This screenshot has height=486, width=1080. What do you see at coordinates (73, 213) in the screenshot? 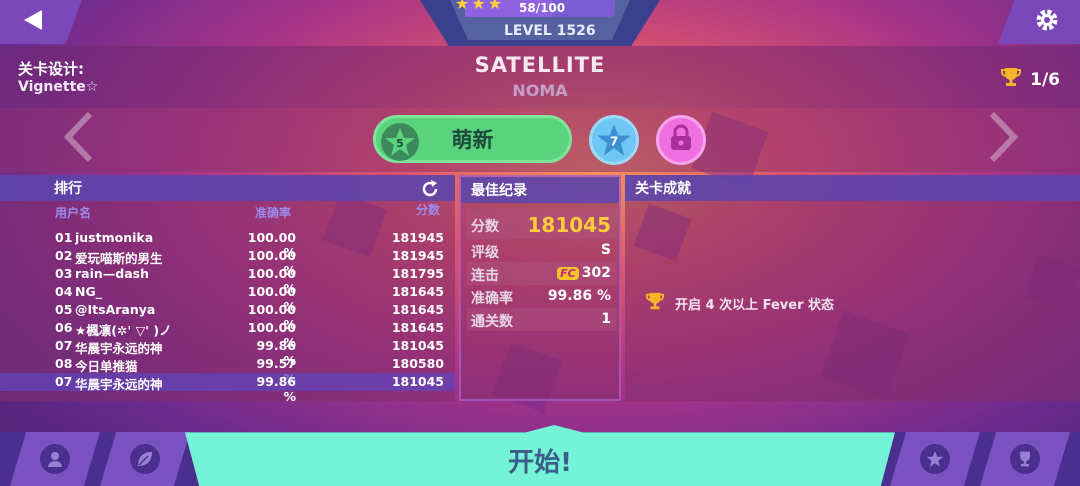
I see `col-user: 用户名` at bounding box center [73, 213].